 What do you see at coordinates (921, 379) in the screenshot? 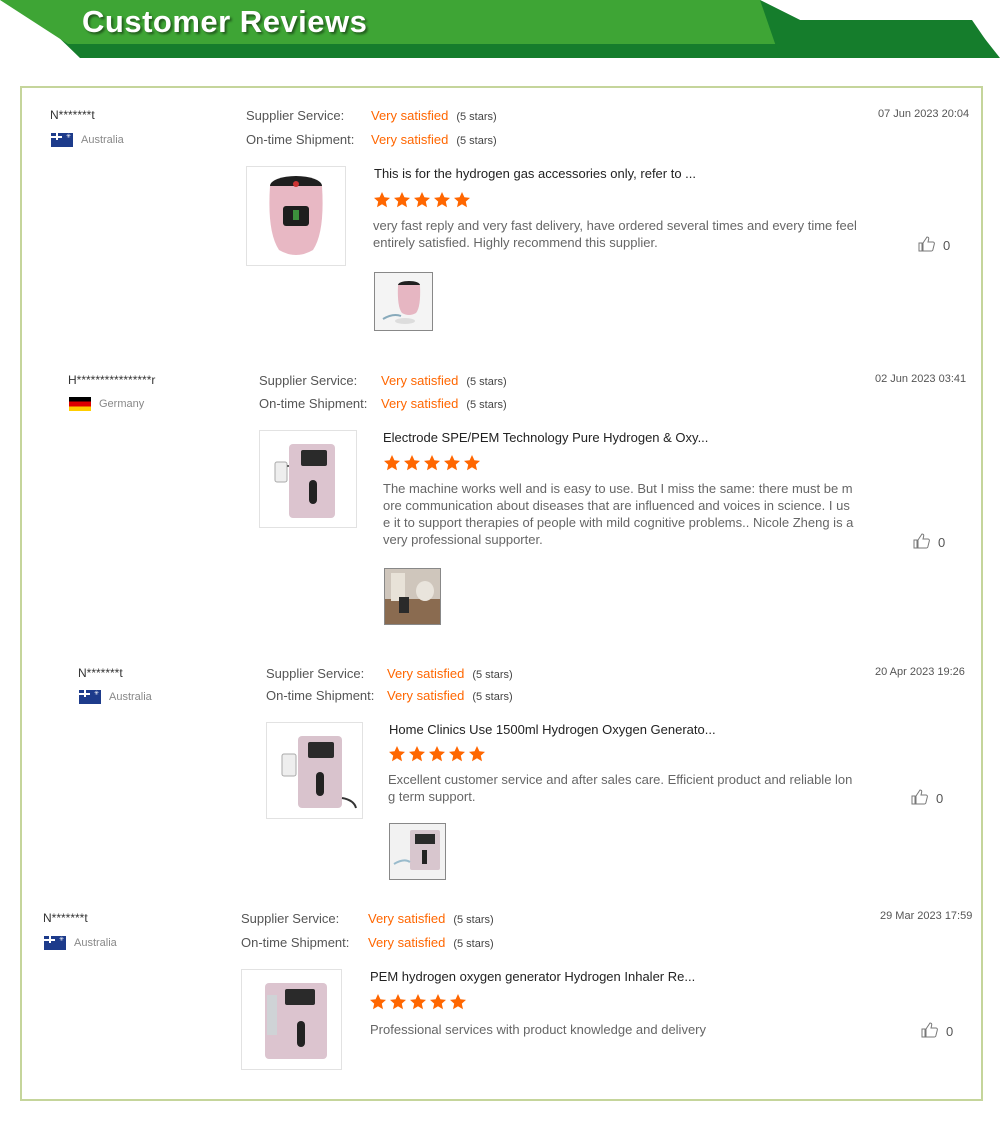
I see `review-date: 02 Jun 2023 03:41` at bounding box center [921, 379].